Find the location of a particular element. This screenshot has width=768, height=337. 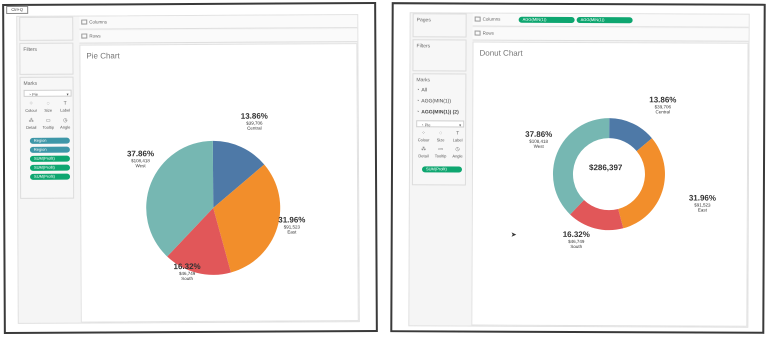

ctrl-badge: Ctrl+Q is located at coordinates (17, 9).